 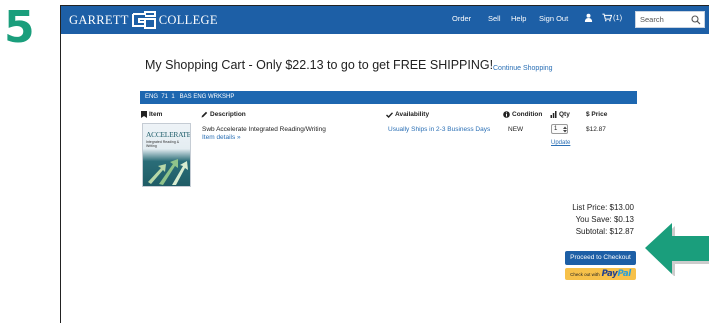 What do you see at coordinates (560, 114) in the screenshot?
I see `column-header-qty: Qty` at bounding box center [560, 114].